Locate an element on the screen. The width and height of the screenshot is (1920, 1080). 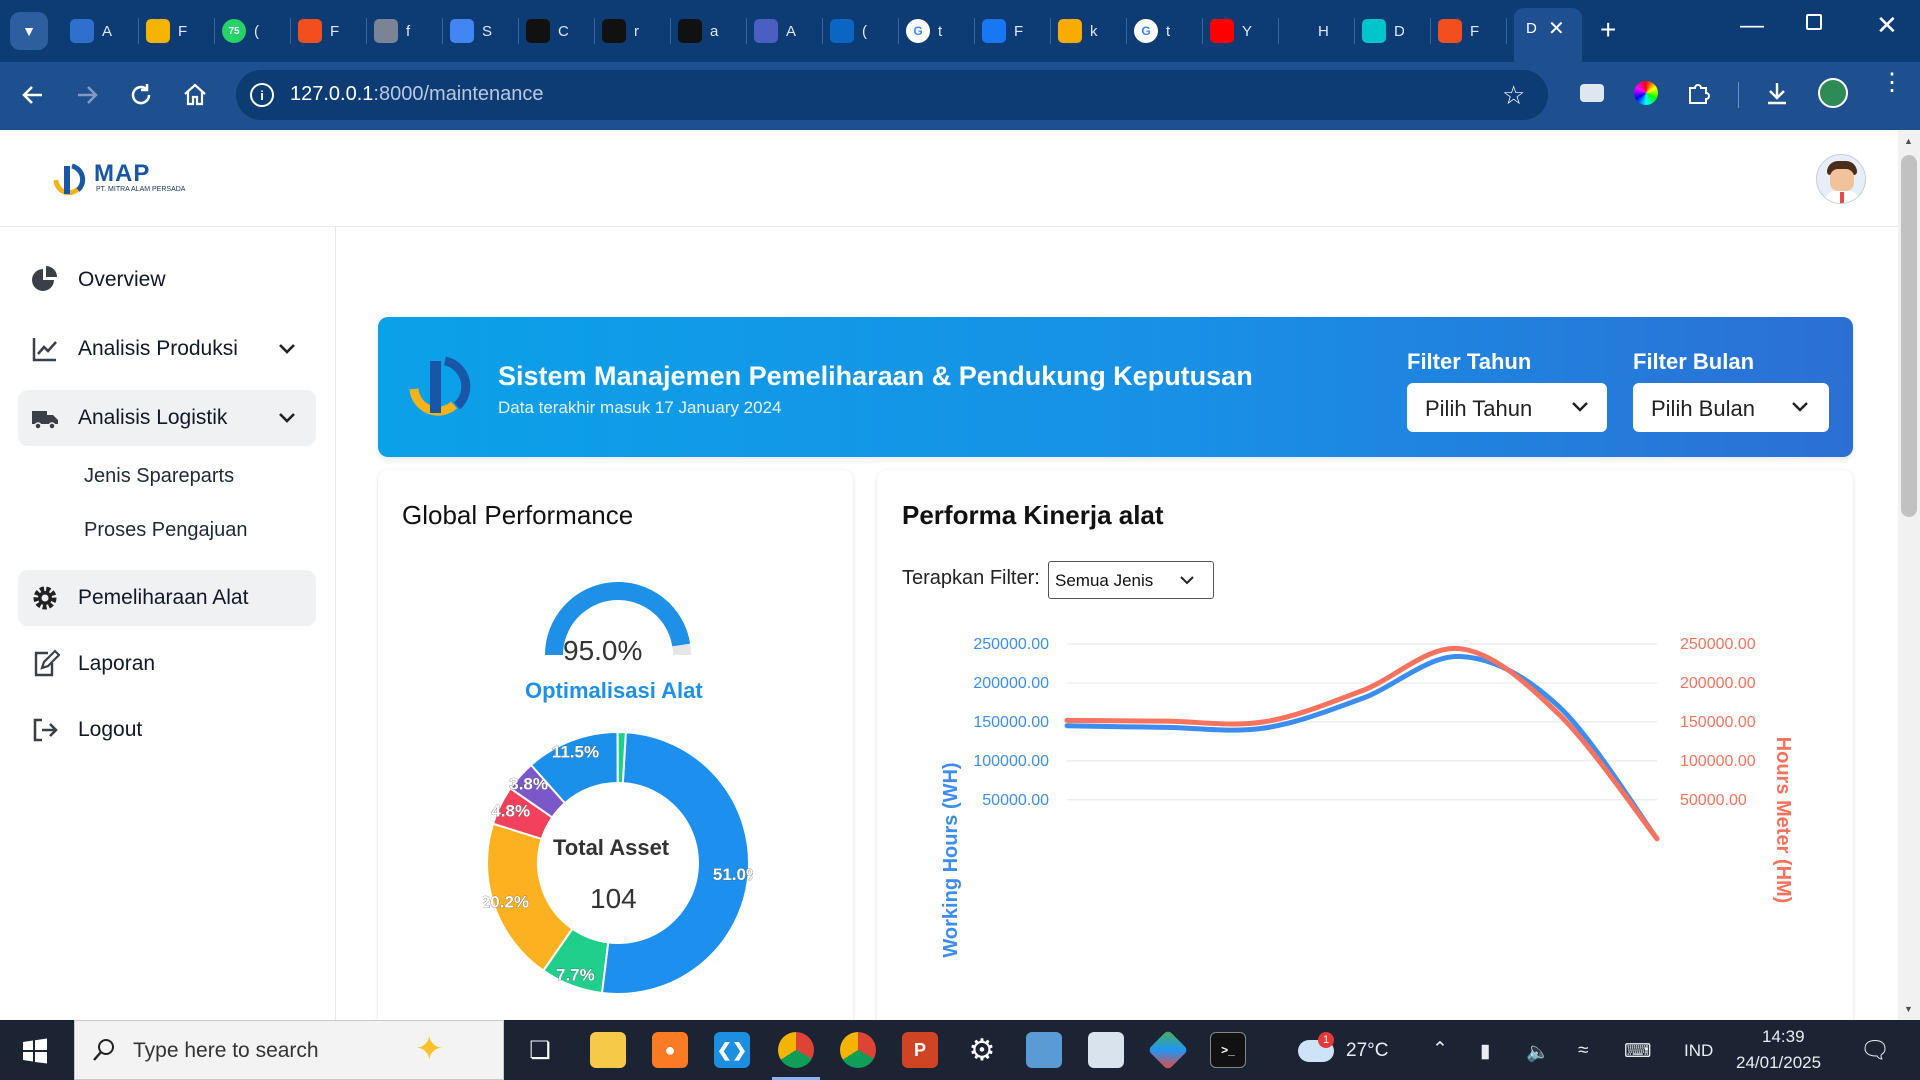
tab-search-button: ▼ is located at coordinates (29, 31).